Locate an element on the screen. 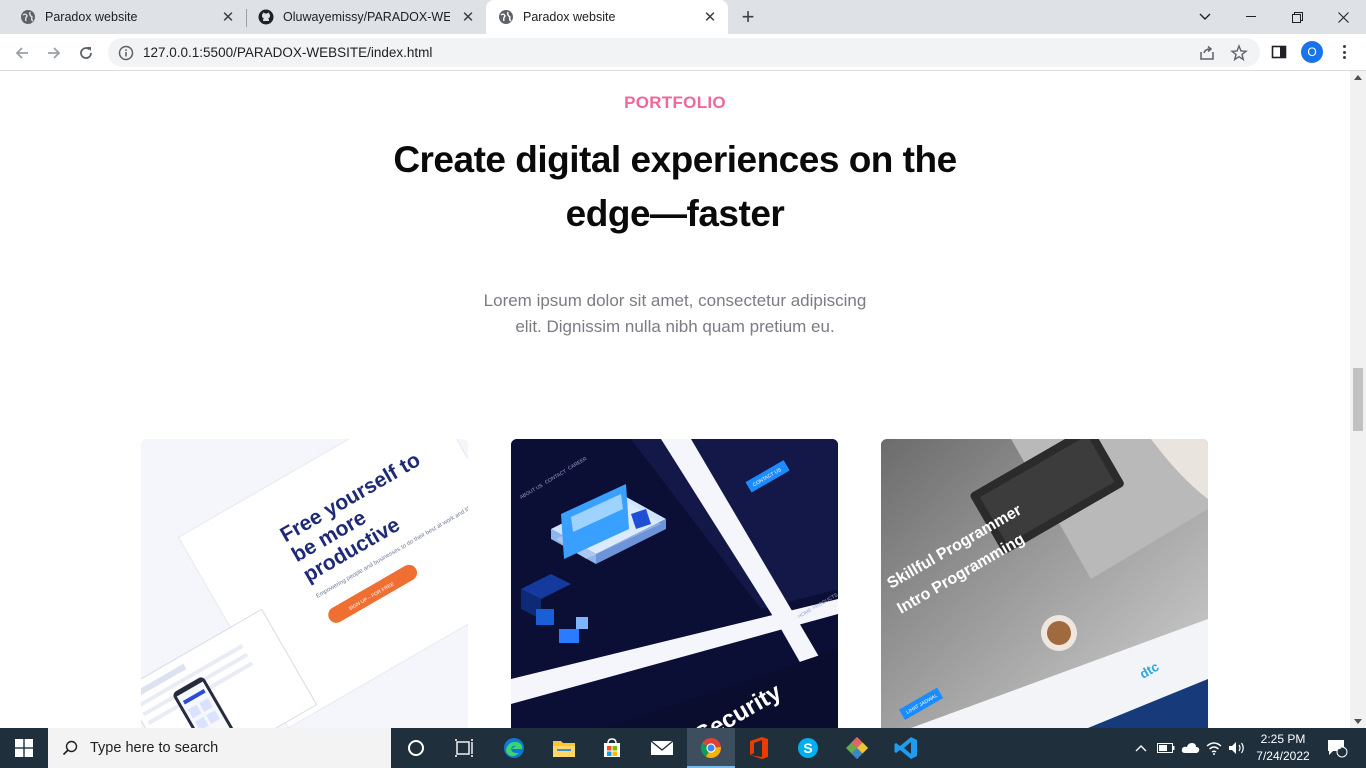  restore-button is located at coordinates (1297, 17).